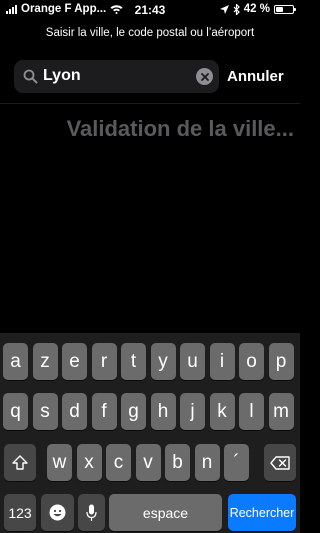  I want to click on emoji-icon, so click(57, 512).